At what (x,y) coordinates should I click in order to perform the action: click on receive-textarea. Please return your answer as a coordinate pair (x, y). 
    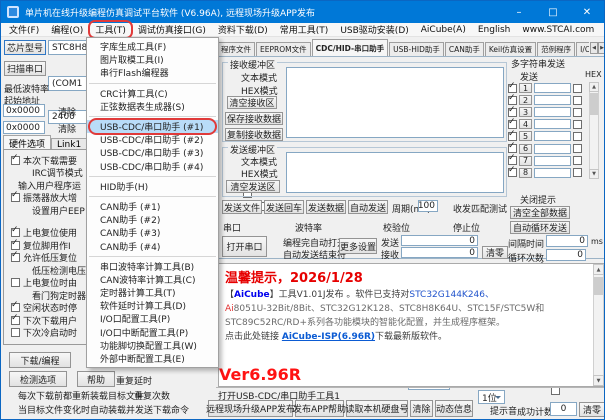
    Looking at the image, I should click on (395, 102).